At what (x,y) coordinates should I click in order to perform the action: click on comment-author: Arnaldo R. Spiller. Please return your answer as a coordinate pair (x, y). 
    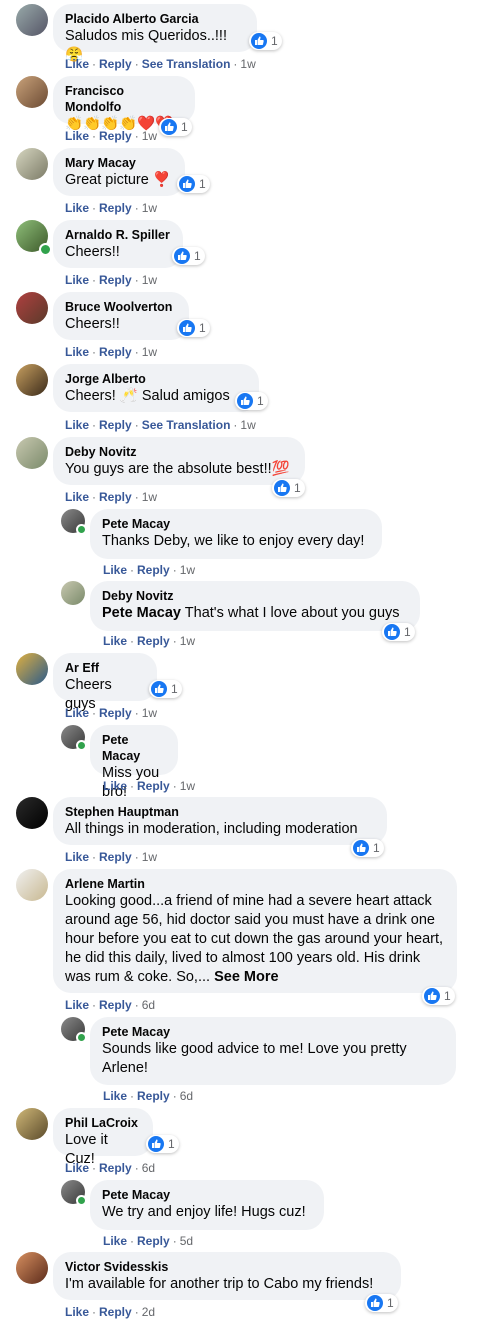
    Looking at the image, I should click on (118, 235).